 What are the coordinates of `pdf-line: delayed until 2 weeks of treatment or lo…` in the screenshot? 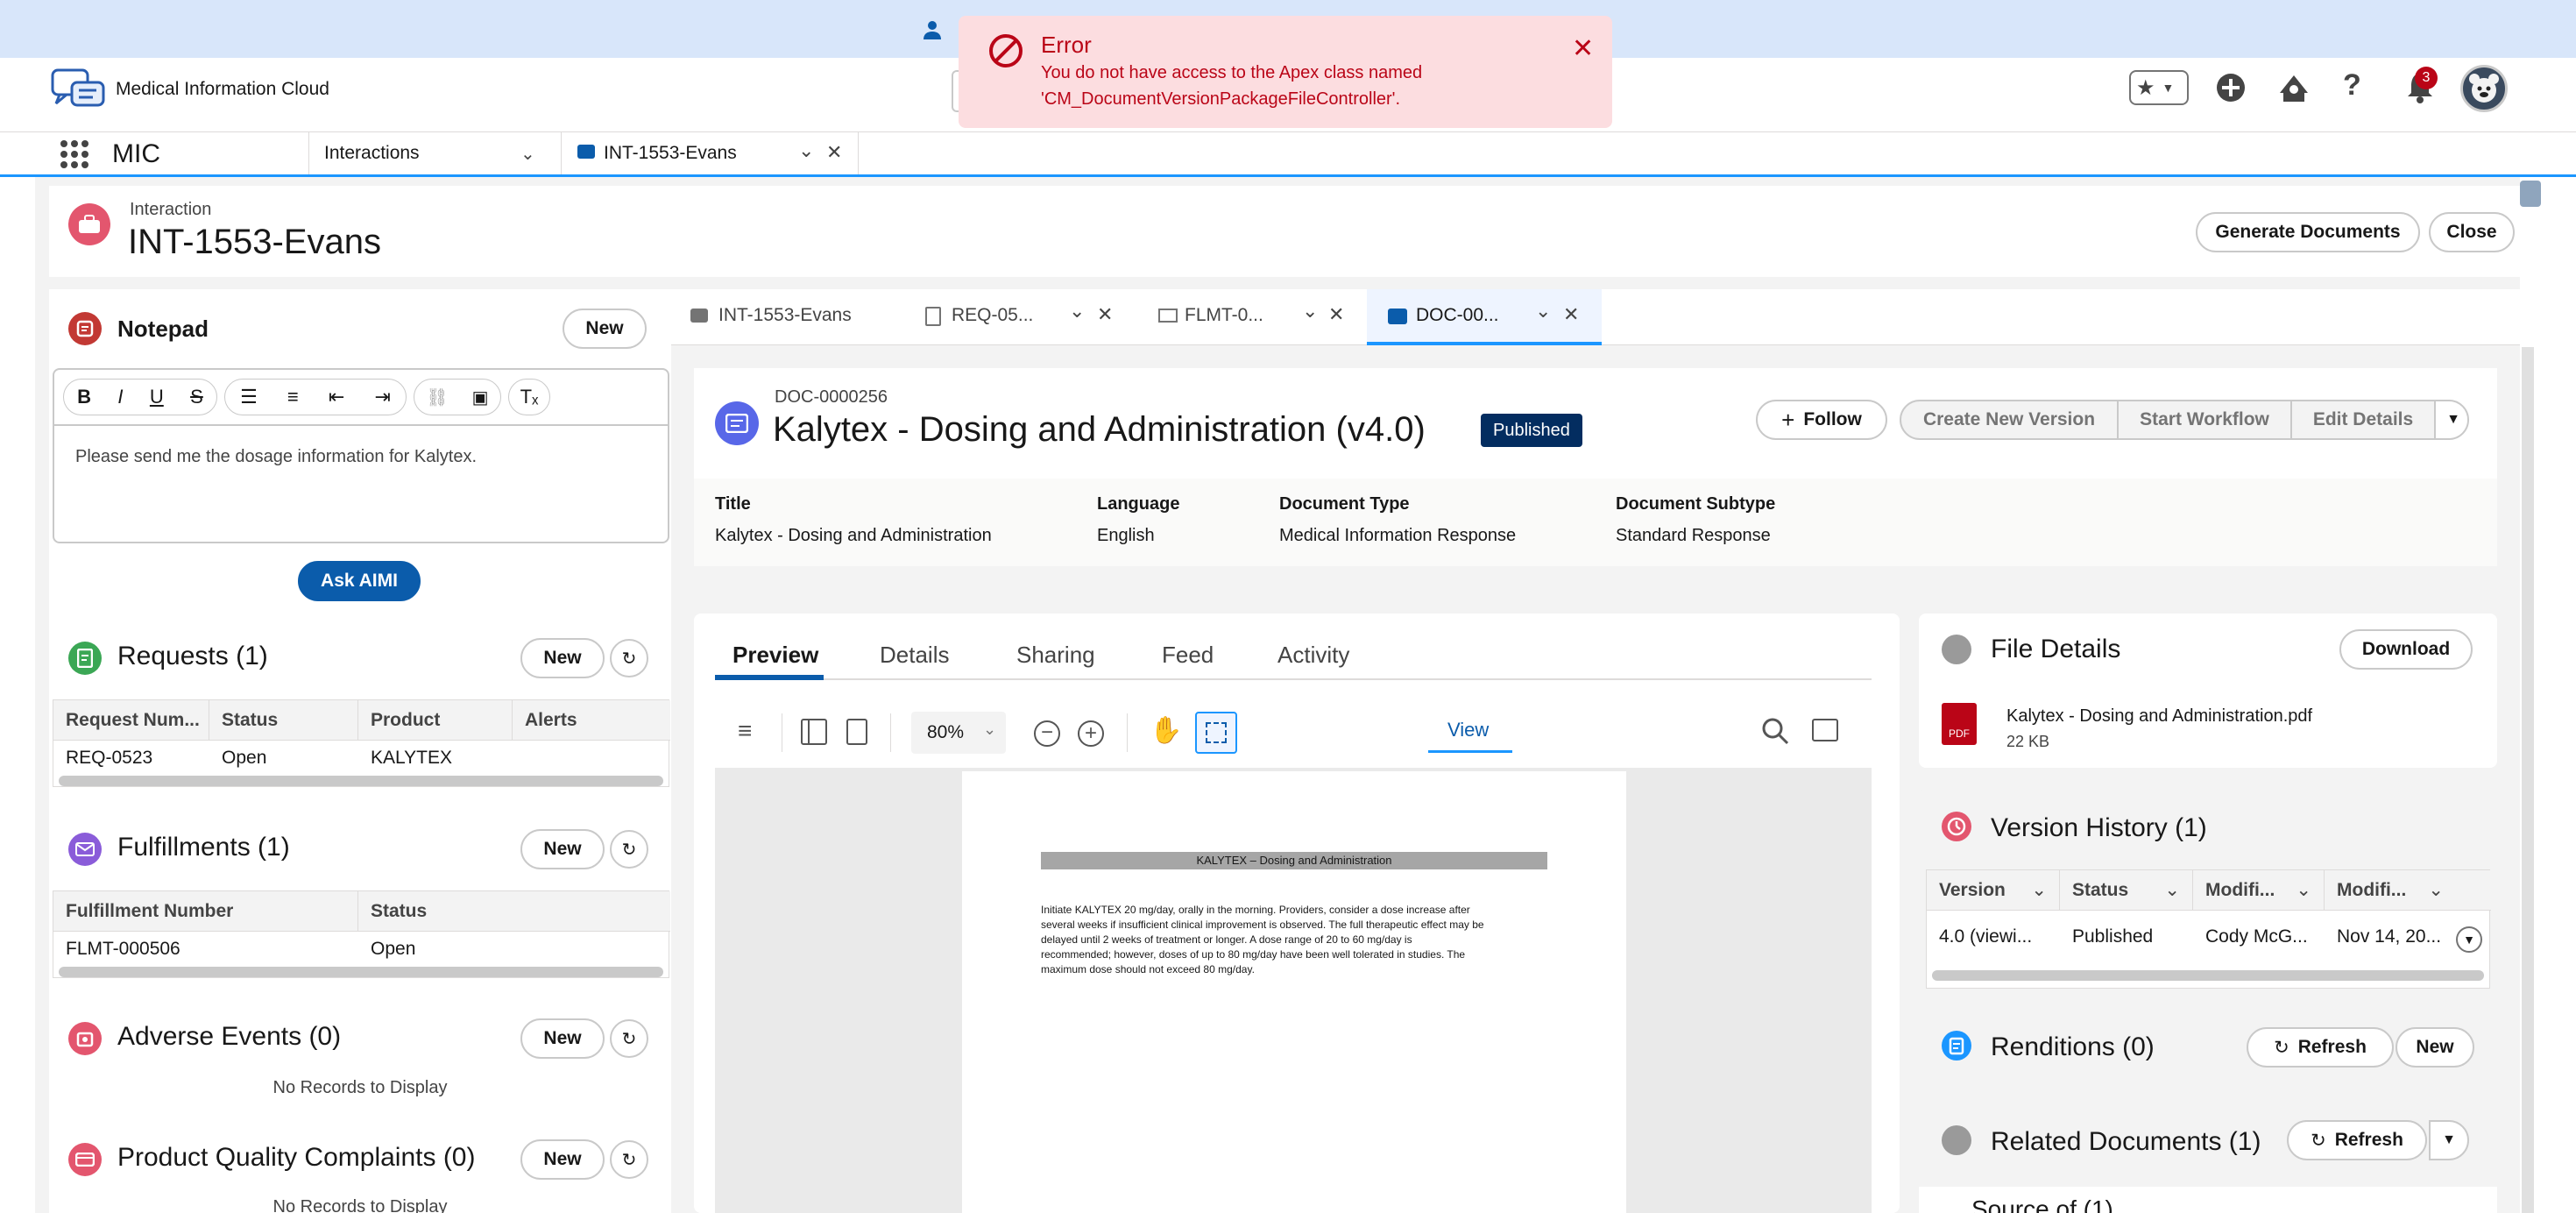 It's located at (1226, 939).